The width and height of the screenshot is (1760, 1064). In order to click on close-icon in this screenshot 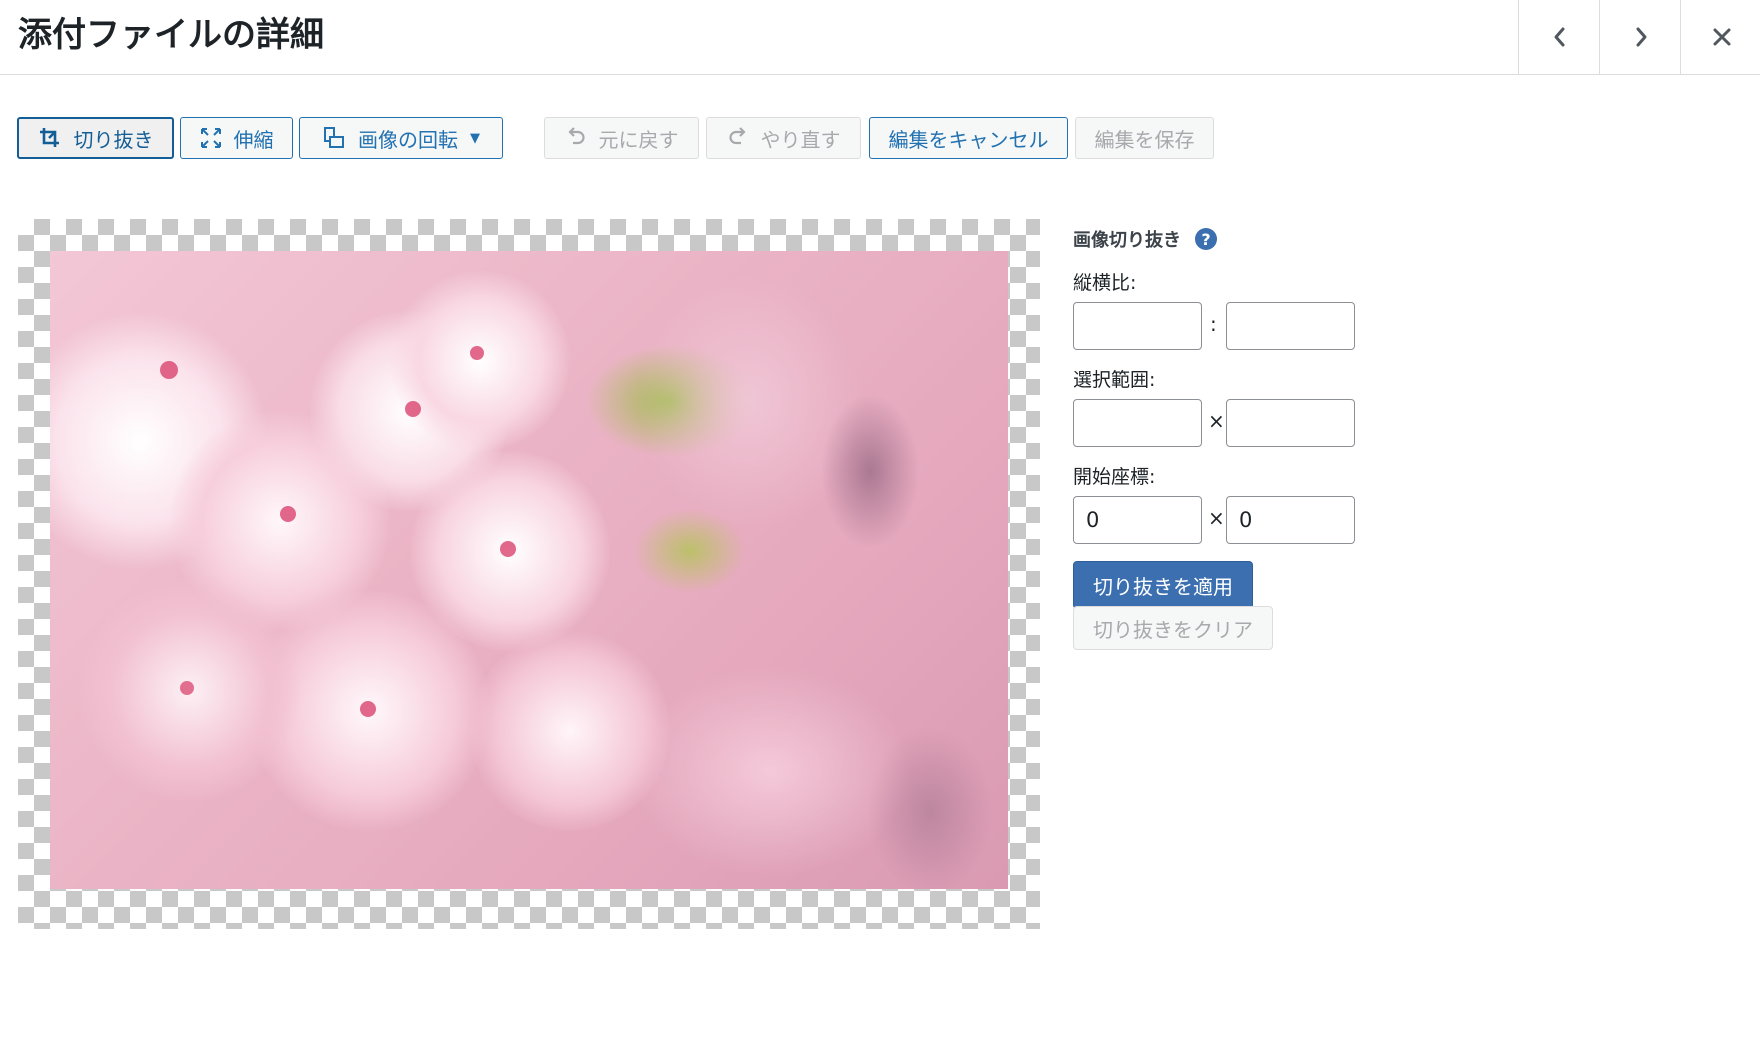, I will do `click(1721, 37)`.